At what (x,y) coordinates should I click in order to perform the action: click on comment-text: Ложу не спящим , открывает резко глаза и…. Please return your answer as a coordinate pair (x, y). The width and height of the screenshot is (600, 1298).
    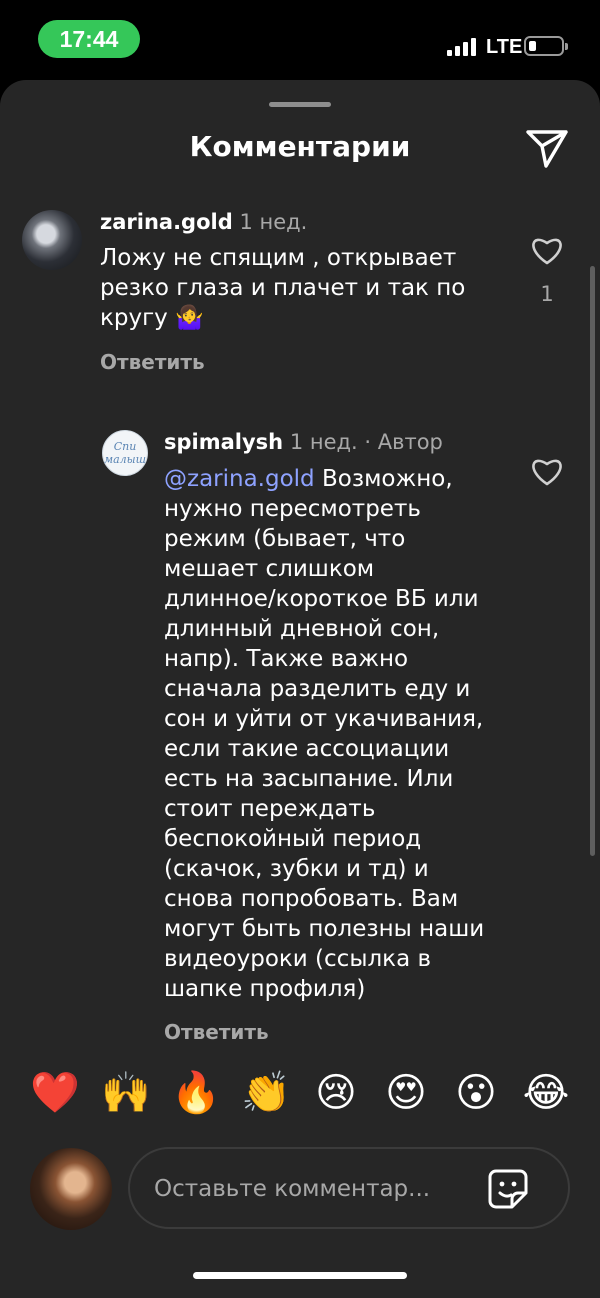
    Looking at the image, I should click on (283, 288).